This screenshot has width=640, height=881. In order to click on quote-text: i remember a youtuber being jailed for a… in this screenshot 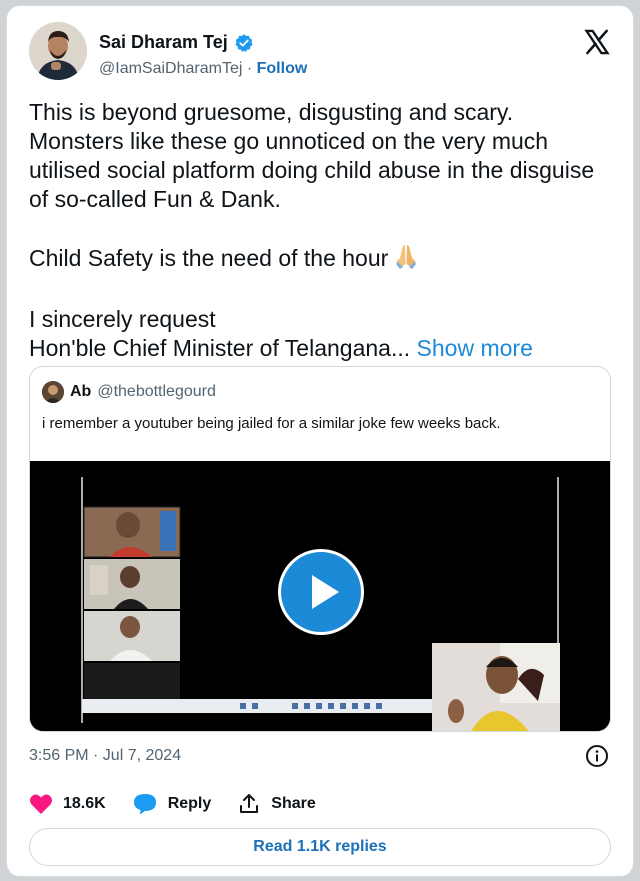, I will do `click(271, 423)`.